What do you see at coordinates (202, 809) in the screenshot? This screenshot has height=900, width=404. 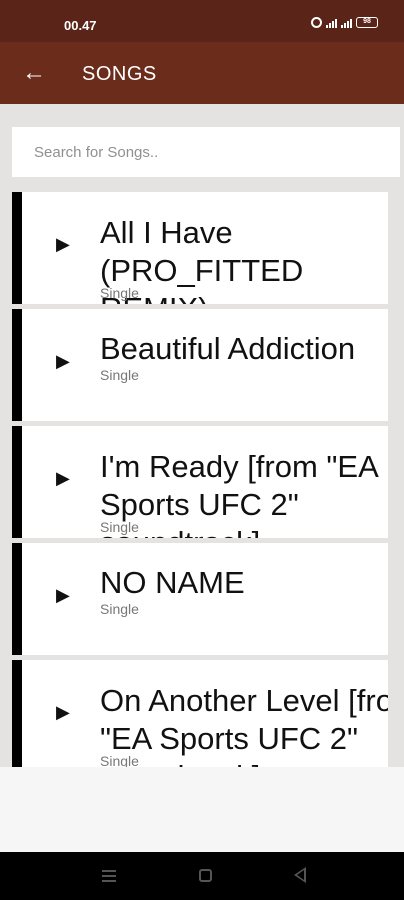 I see `bottom-blank-area` at bounding box center [202, 809].